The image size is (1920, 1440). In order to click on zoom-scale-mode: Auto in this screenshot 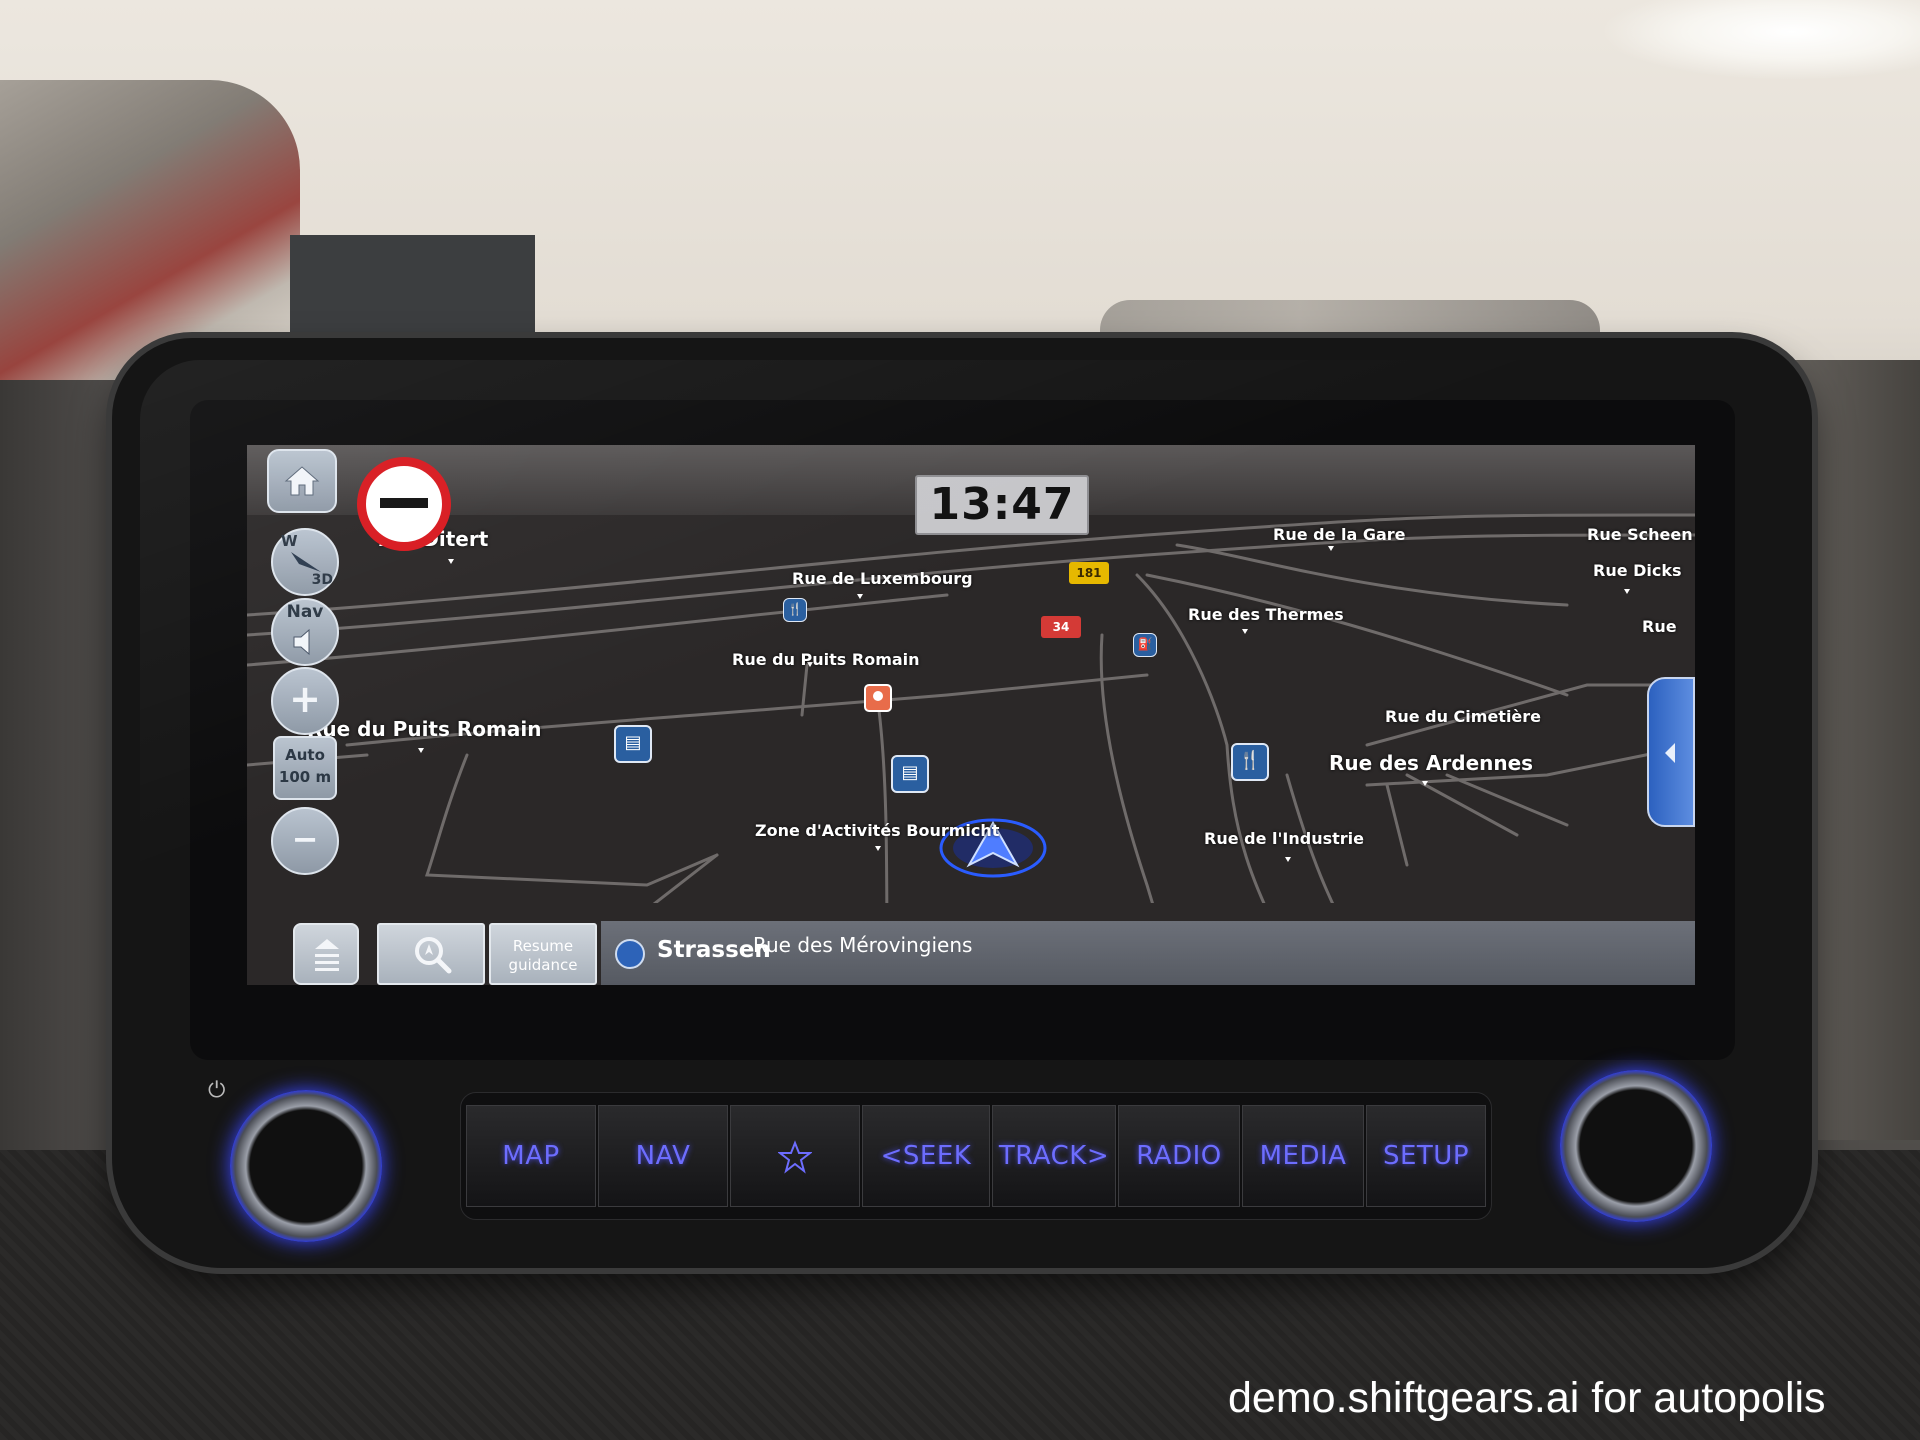, I will do `click(305, 755)`.